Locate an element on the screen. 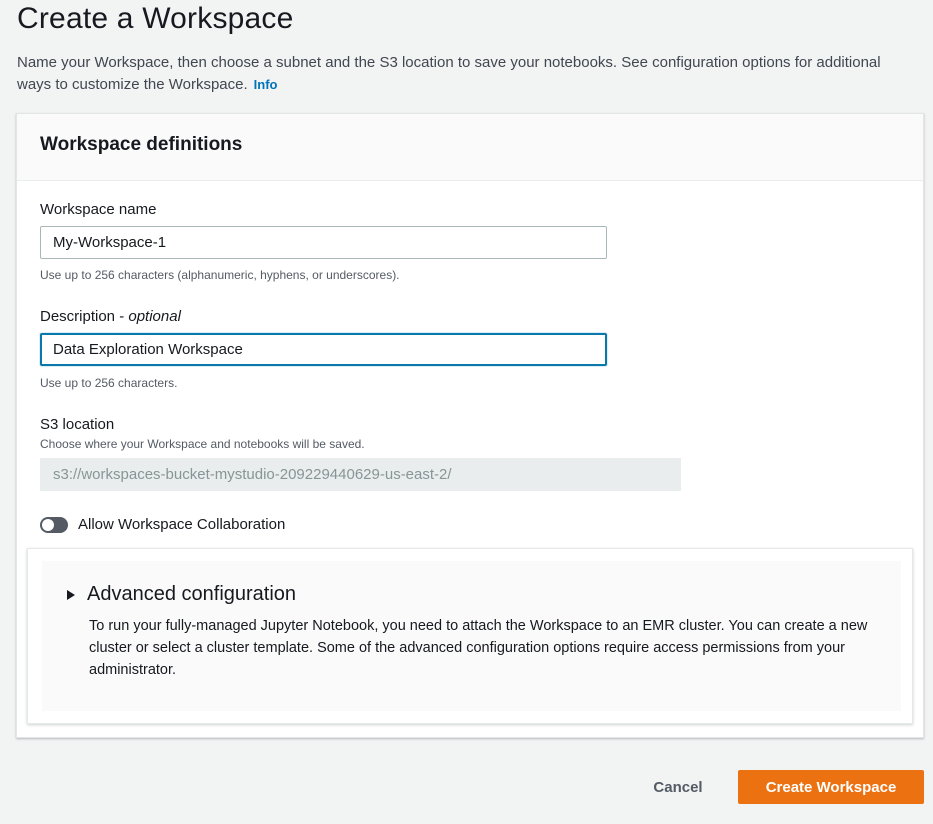 Image resolution: width=933 pixels, height=824 pixels. s3-location-label: S3 location is located at coordinates (77, 424).